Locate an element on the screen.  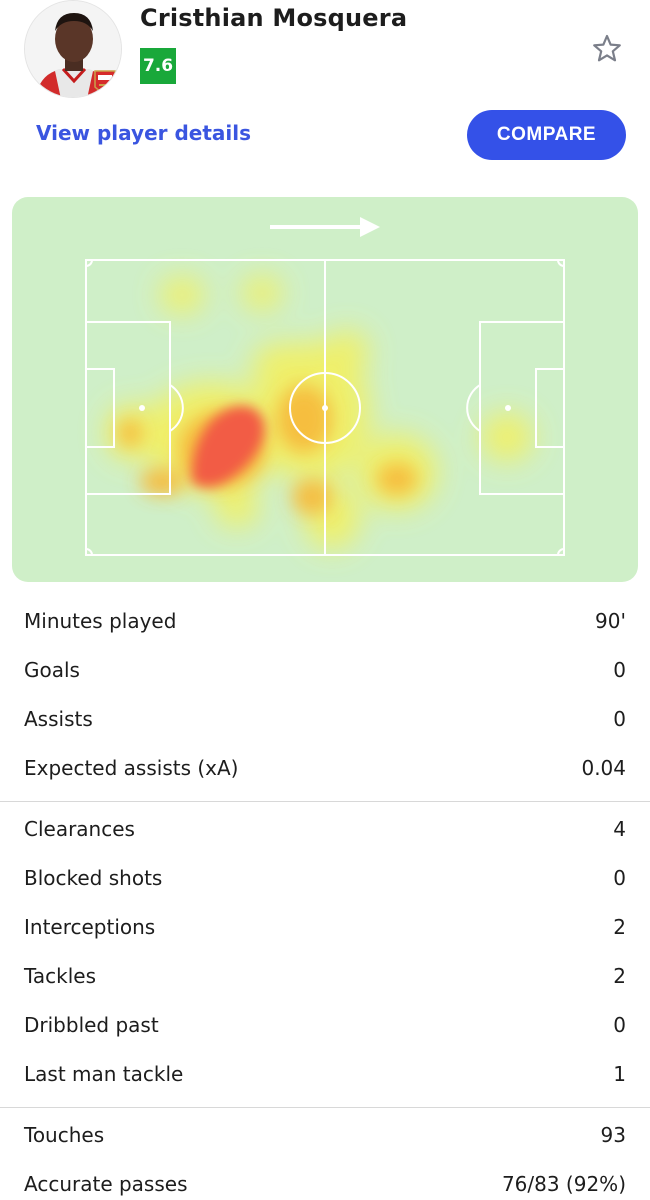
stat-value: 76/83 (92%) is located at coordinates (563, 1183).